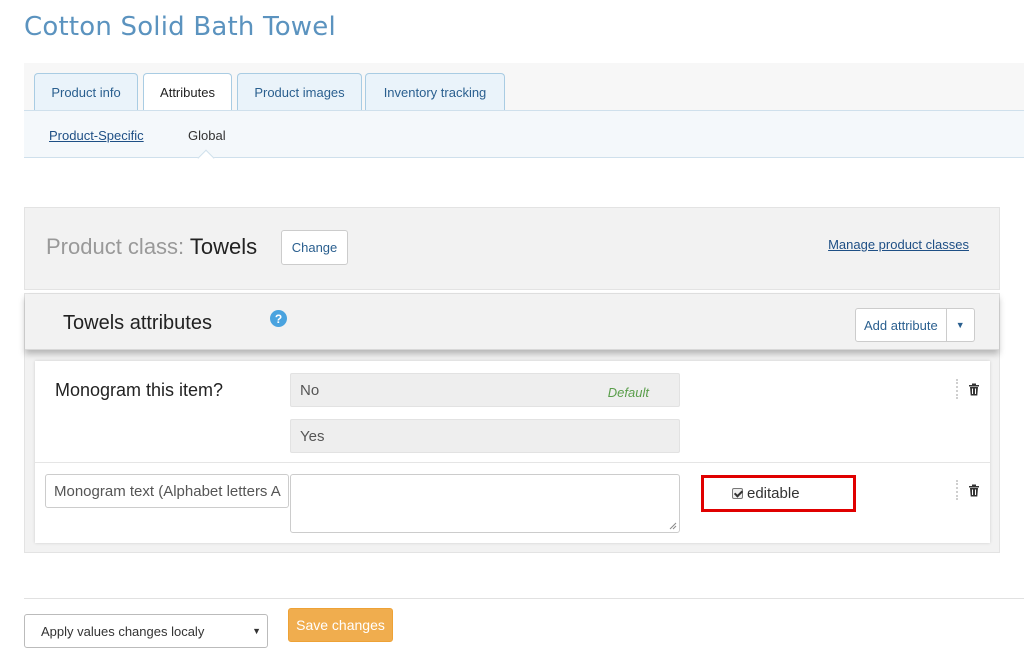 The width and height of the screenshot is (1024, 649). I want to click on editable-label: editable, so click(773, 493).